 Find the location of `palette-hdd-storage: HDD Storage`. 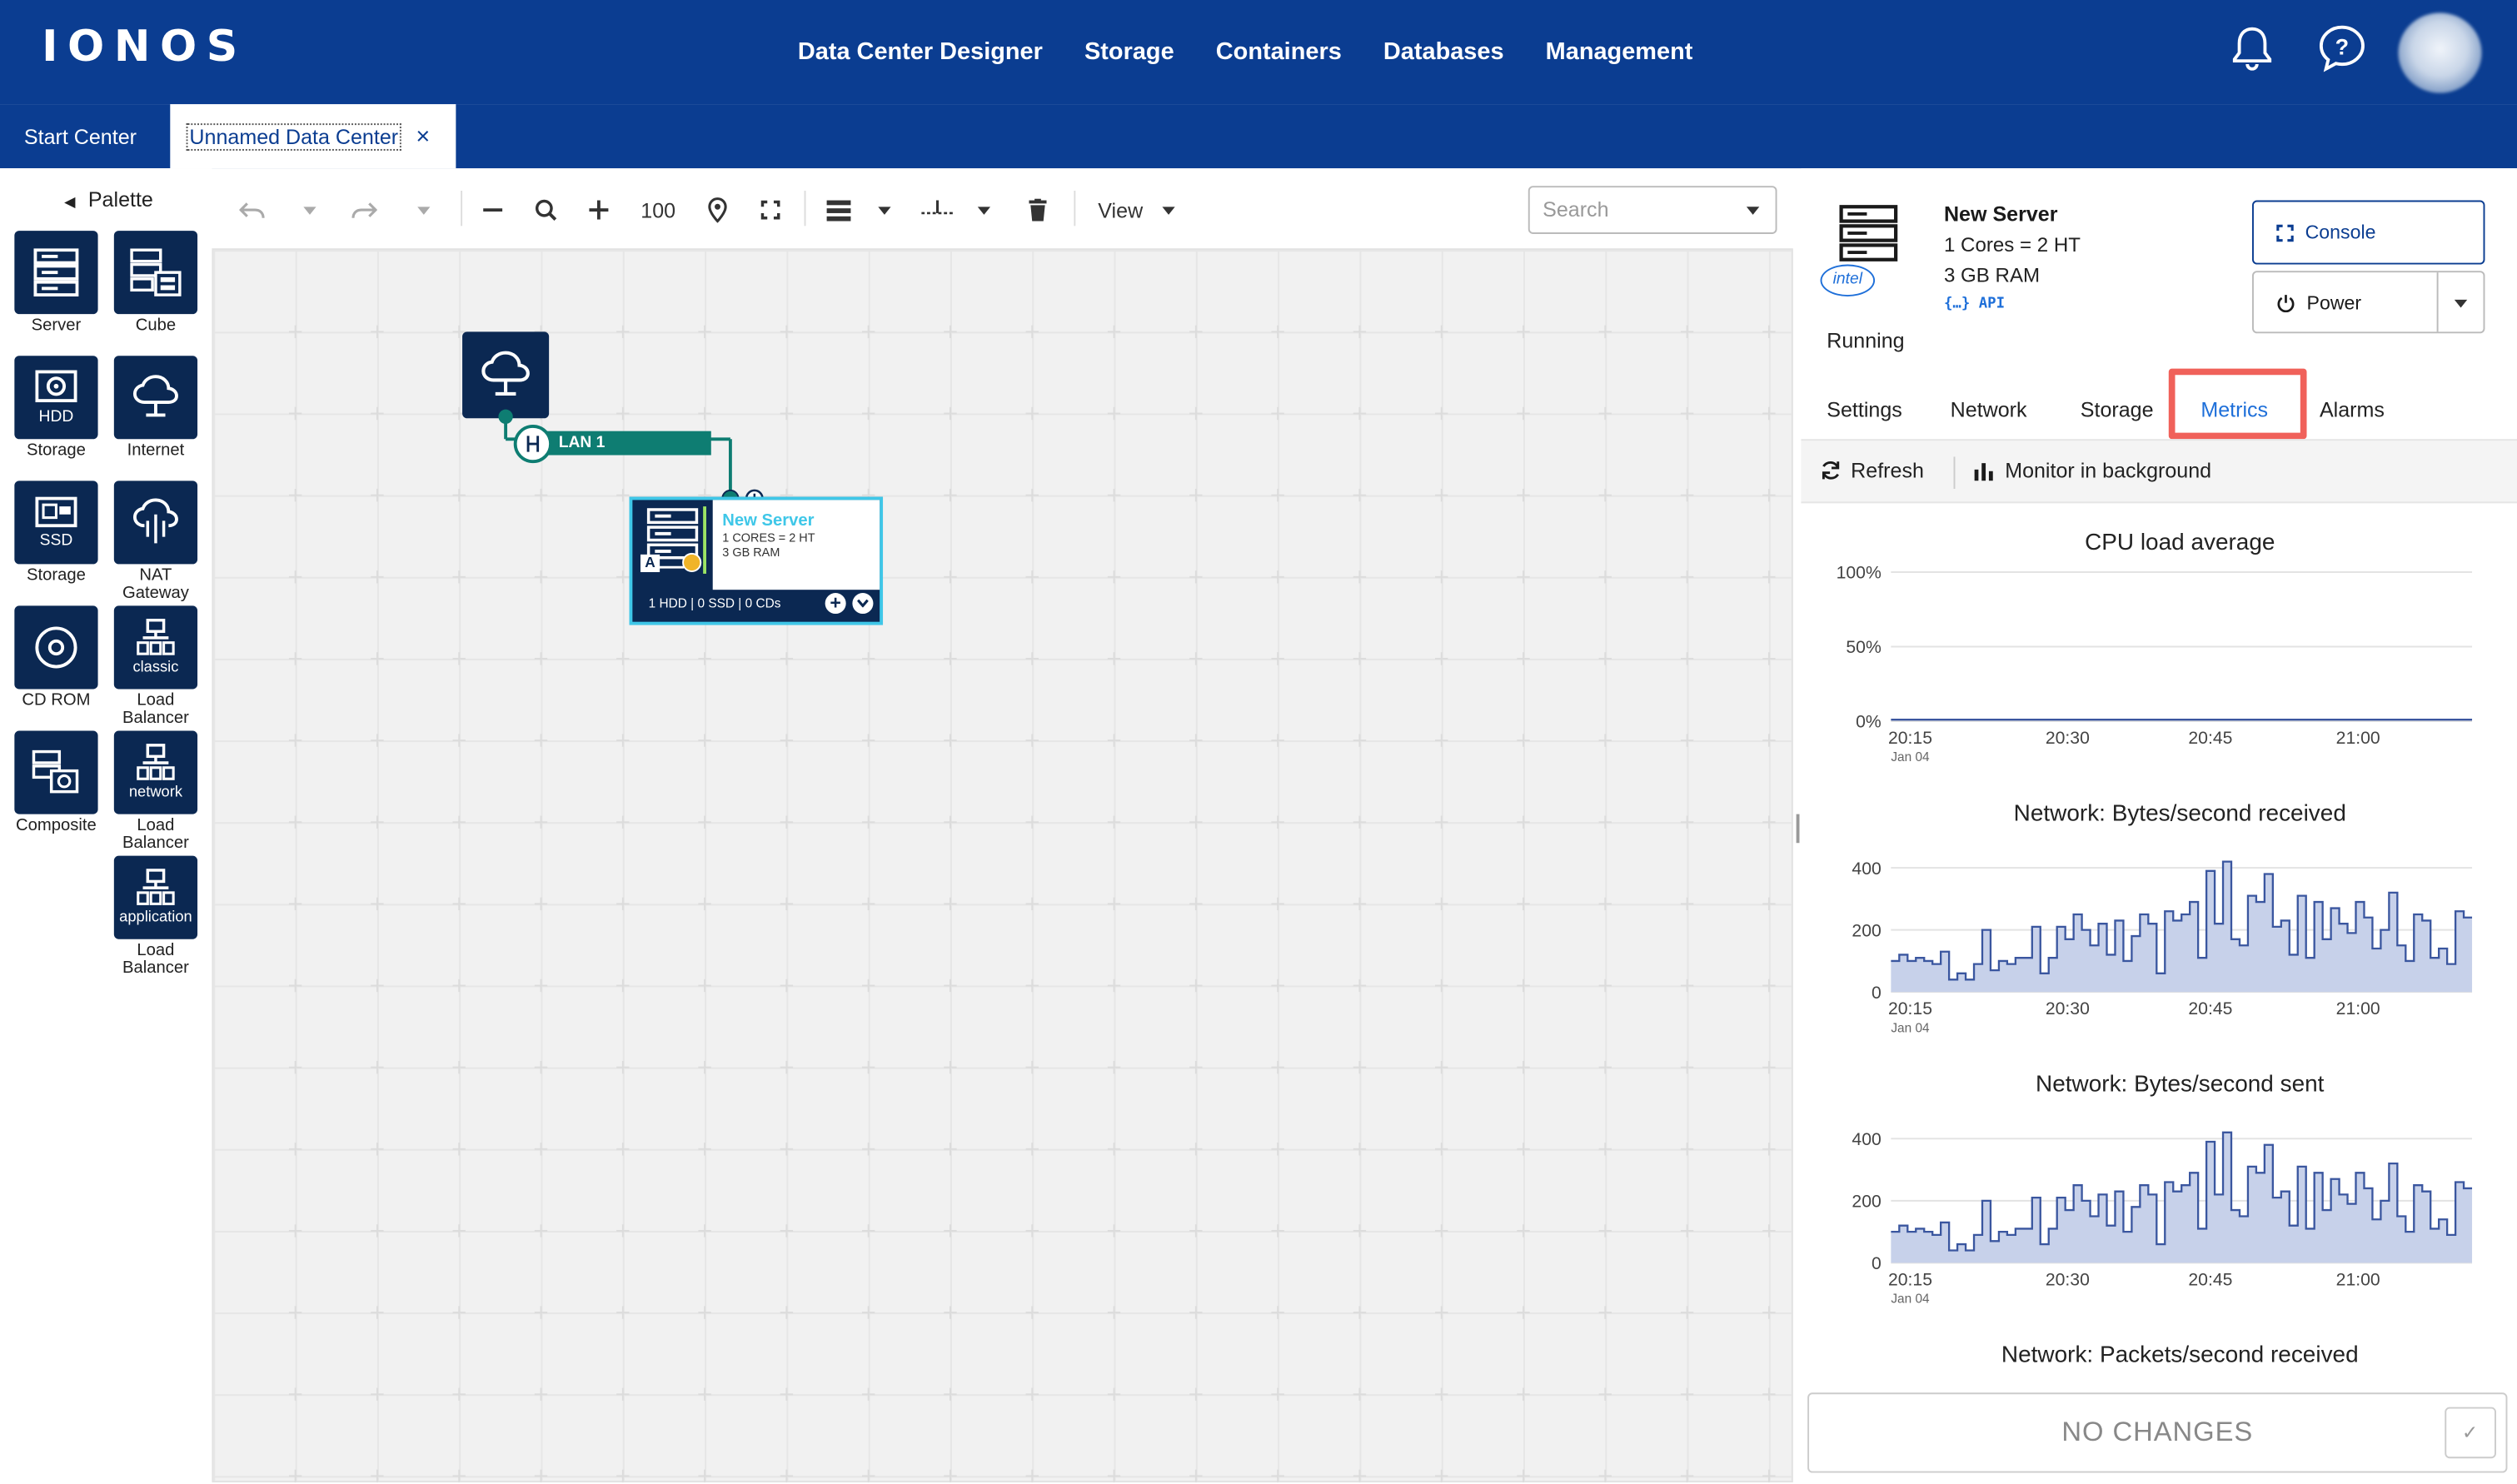

palette-hdd-storage: HDD Storage is located at coordinates (57, 408).